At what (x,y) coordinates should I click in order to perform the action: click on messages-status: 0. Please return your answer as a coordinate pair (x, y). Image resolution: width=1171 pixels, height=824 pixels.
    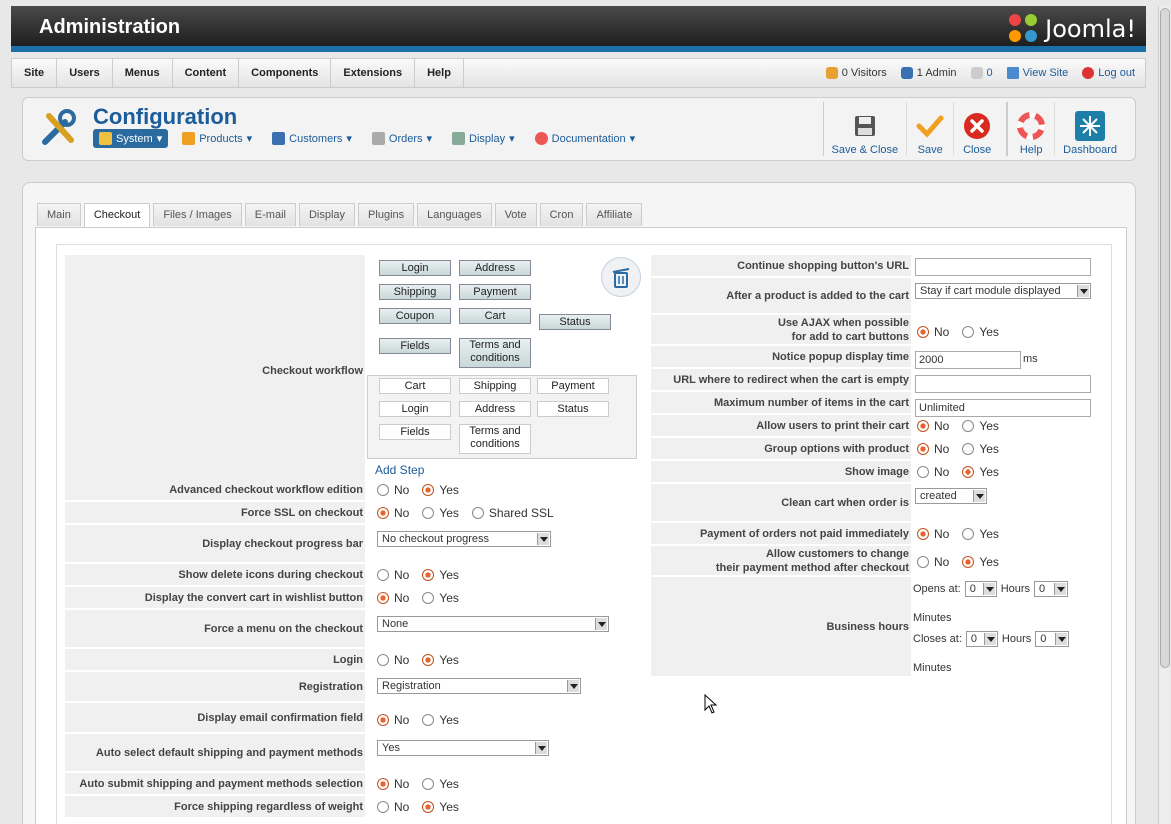
    Looking at the image, I should click on (981, 73).